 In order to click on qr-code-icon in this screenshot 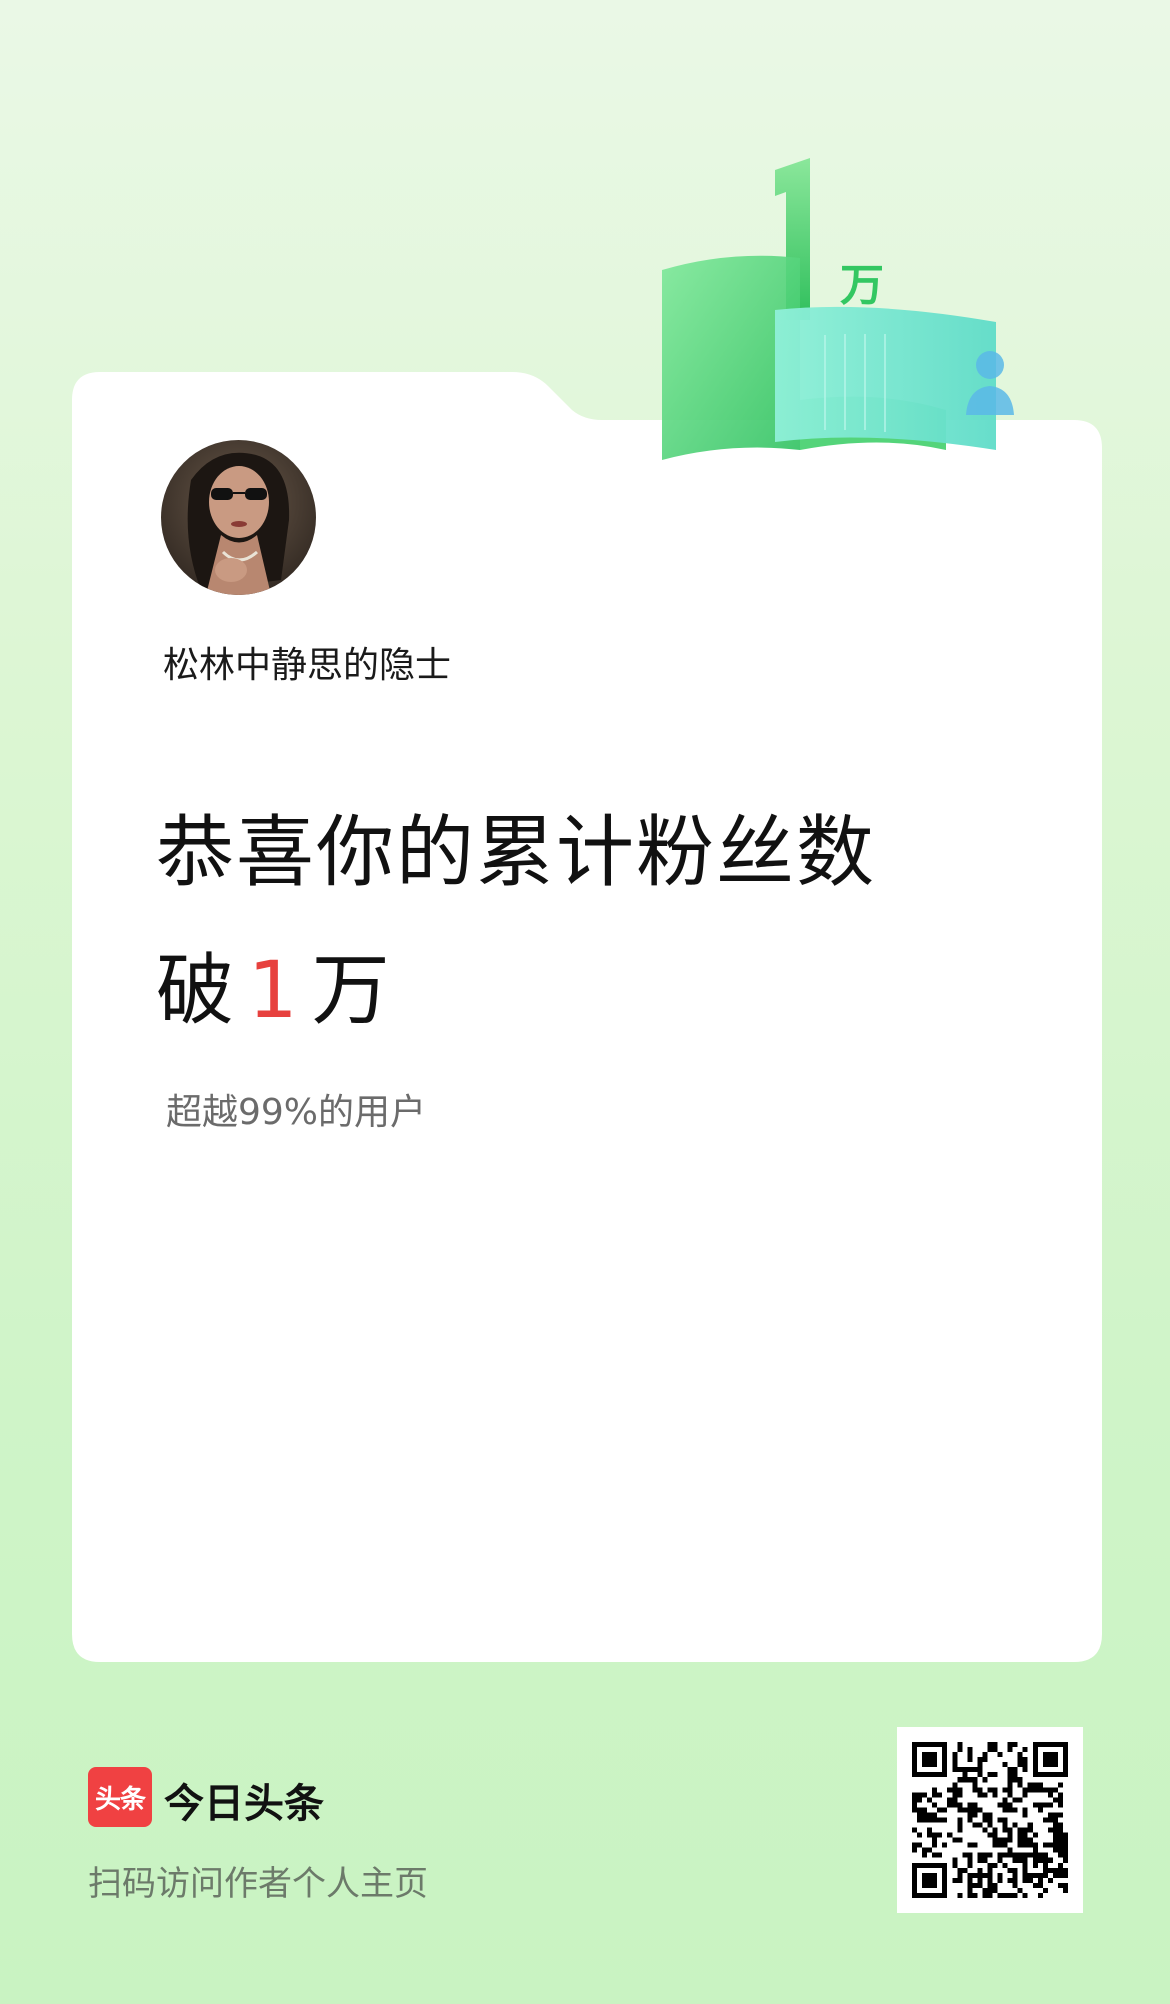, I will do `click(990, 1820)`.